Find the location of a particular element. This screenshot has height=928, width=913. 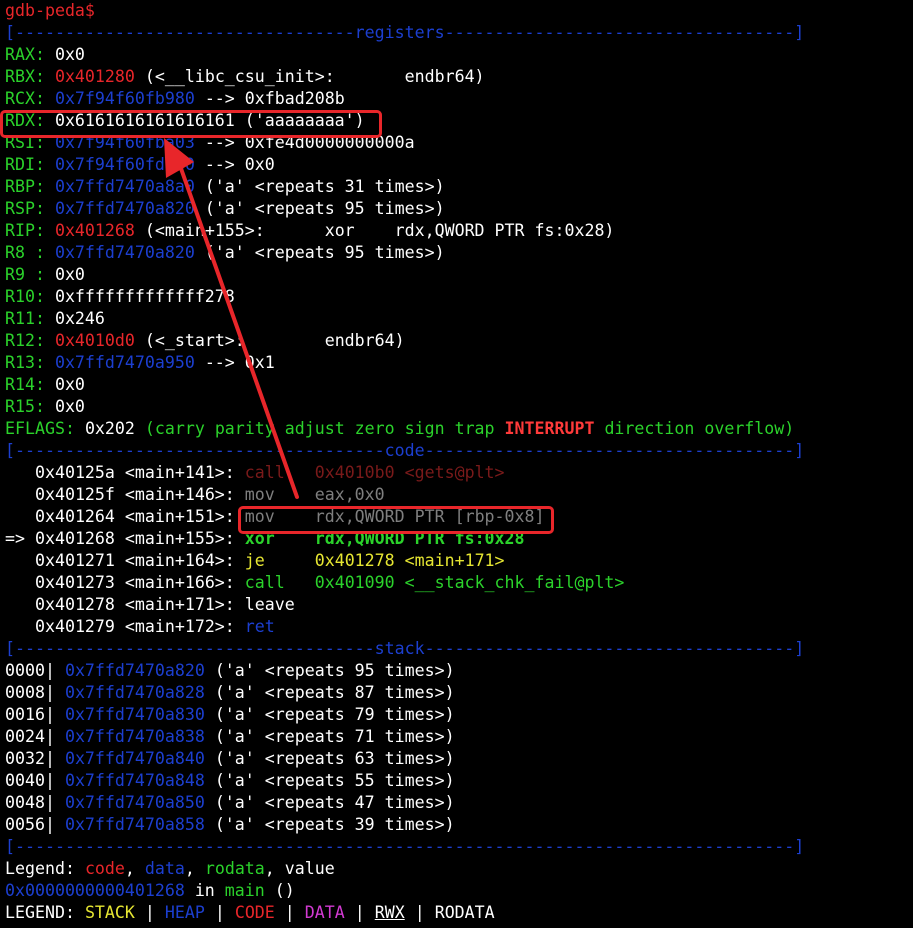

eflags-flags-open: (carry parity adjust zero sign trap is located at coordinates (319, 428).